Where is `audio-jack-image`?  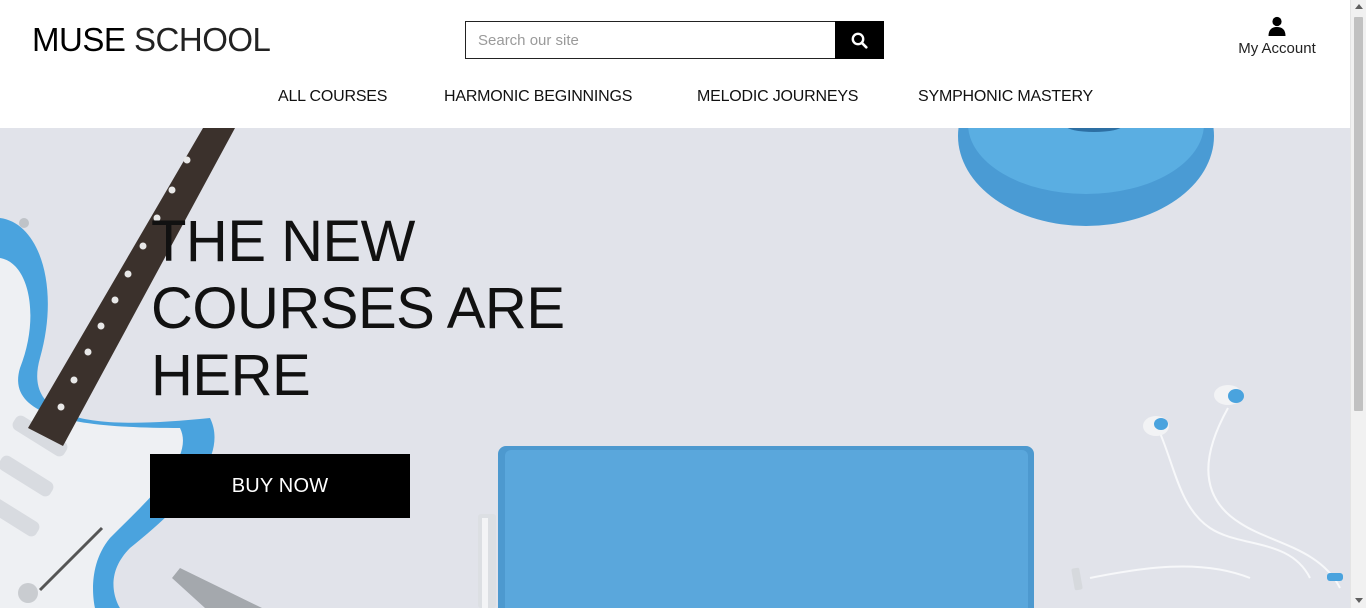 audio-jack-image is located at coordinates (1207, 579).